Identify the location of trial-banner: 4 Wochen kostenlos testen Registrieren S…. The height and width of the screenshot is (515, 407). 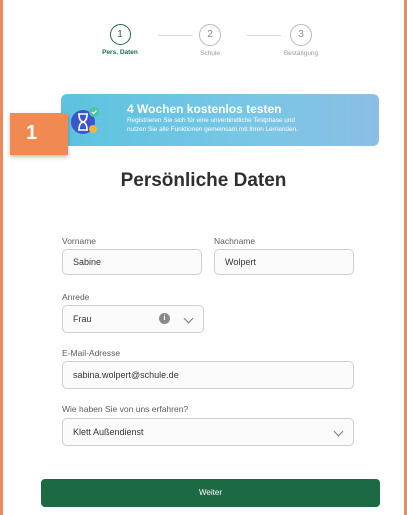
(220, 120).